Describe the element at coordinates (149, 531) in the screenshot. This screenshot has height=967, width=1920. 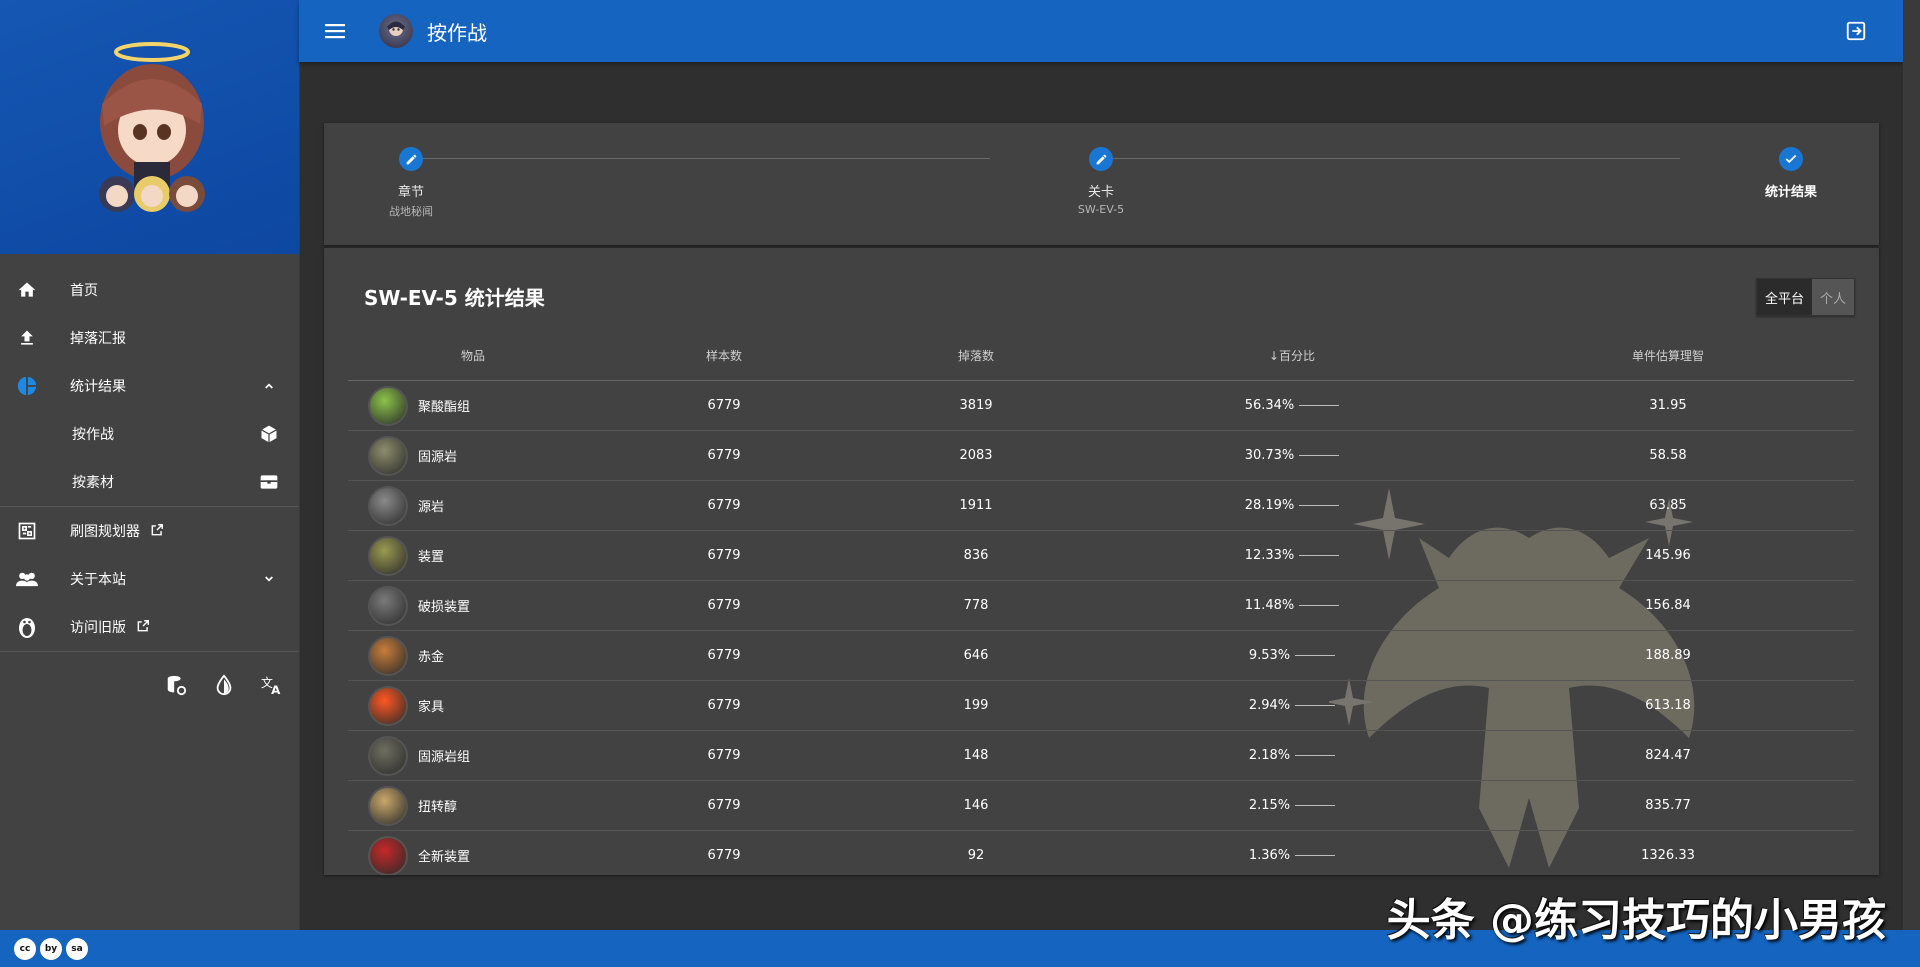
I see `sidebar-item-planner: 刷图规划器` at that location.